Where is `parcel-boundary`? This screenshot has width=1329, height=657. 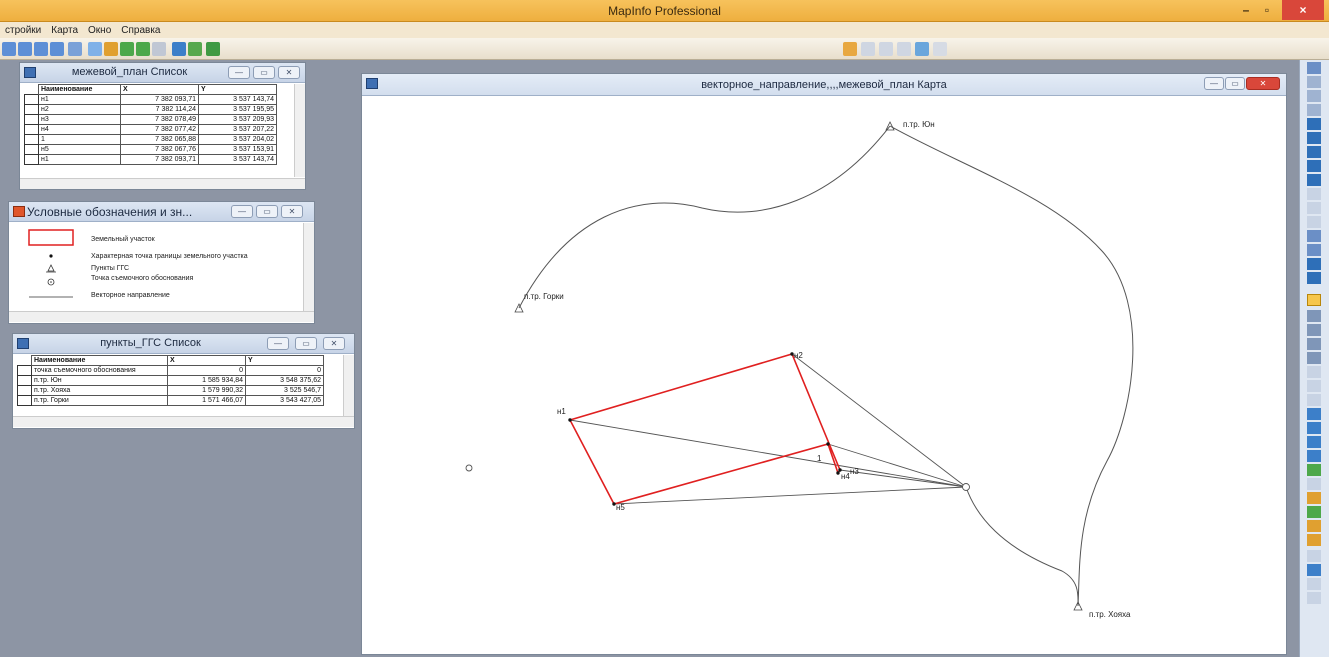
parcel-boundary is located at coordinates (704, 429).